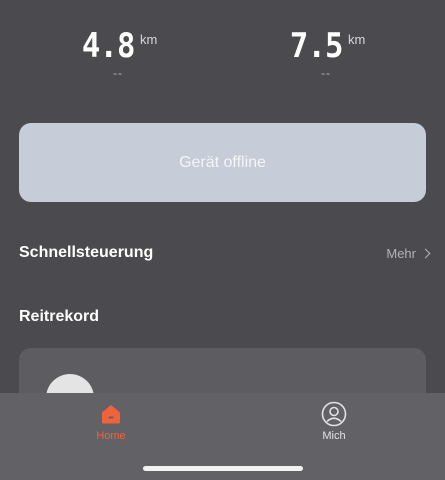 The image size is (445, 480). I want to click on quick-control-header: Schnellsteuerung Mehr, so click(225, 253).